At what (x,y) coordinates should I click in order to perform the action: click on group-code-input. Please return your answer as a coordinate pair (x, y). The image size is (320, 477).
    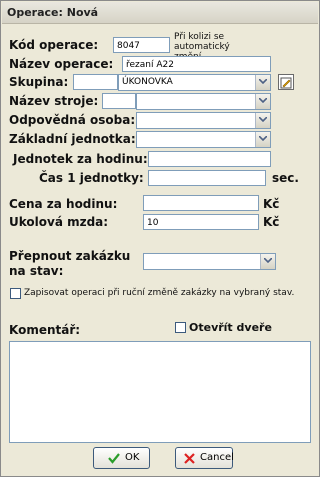
    Looking at the image, I should click on (95, 82).